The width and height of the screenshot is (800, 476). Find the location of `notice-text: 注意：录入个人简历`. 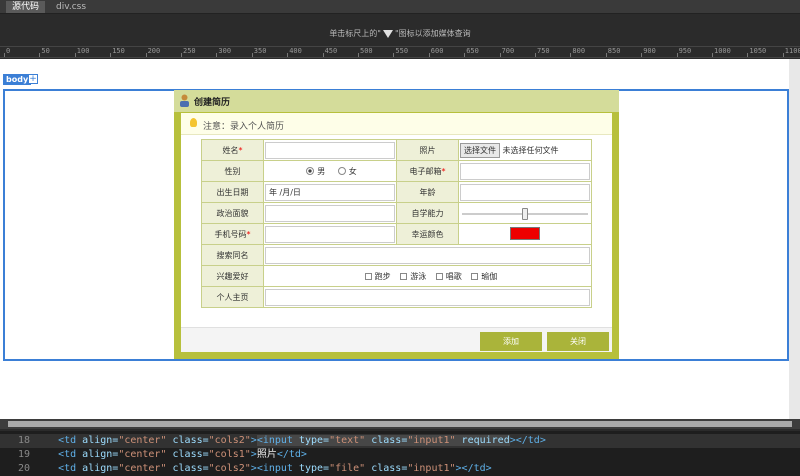

notice-text: 注意：录入个人简历 is located at coordinates (244, 127).